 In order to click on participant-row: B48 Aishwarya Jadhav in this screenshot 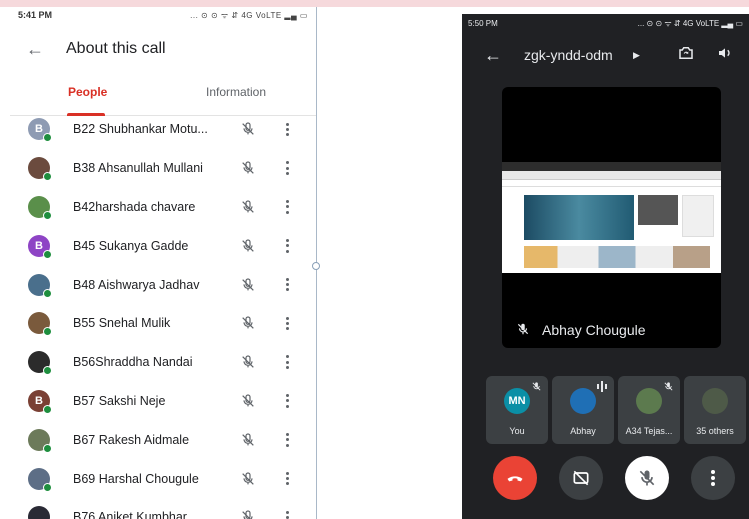, I will do `click(163, 284)`.